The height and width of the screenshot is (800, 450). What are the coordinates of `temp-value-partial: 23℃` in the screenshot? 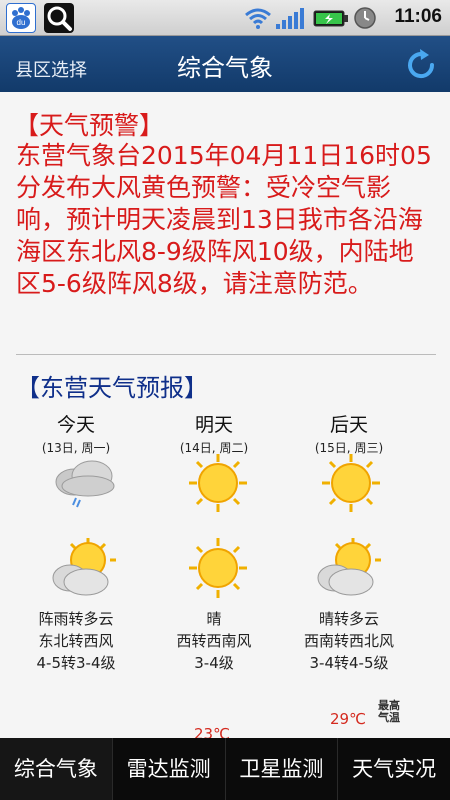 It's located at (212, 731).